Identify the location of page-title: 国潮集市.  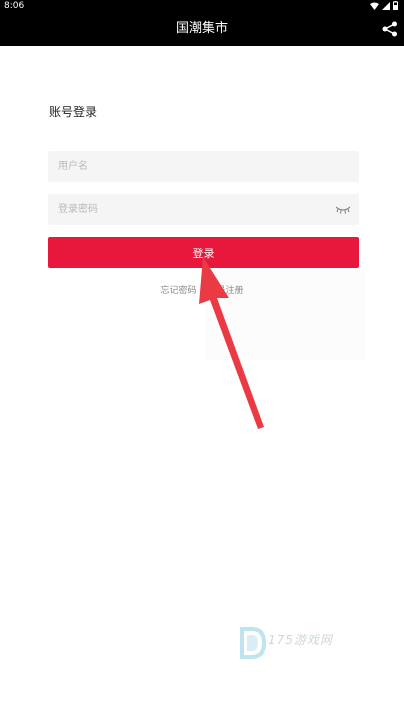
(201, 28).